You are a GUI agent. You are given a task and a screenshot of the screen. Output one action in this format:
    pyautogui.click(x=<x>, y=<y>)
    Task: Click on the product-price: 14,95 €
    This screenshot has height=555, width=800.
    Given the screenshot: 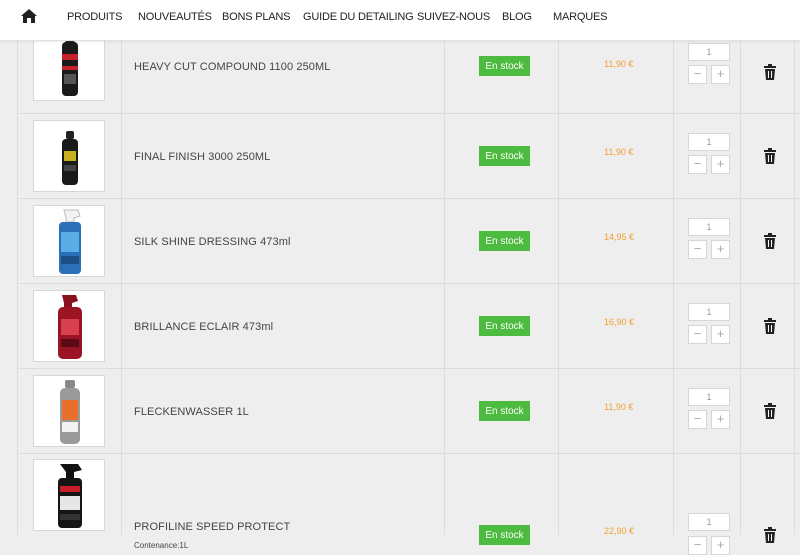 What is the action you would take?
    pyautogui.click(x=619, y=237)
    